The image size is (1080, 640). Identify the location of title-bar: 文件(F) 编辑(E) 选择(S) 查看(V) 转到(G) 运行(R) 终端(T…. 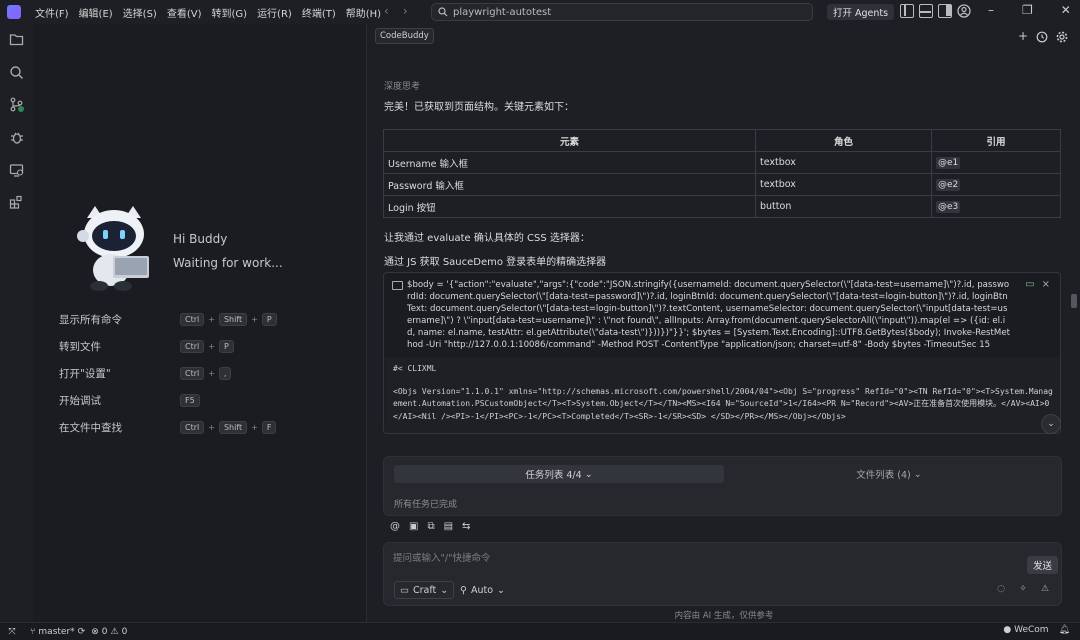
(540, 12).